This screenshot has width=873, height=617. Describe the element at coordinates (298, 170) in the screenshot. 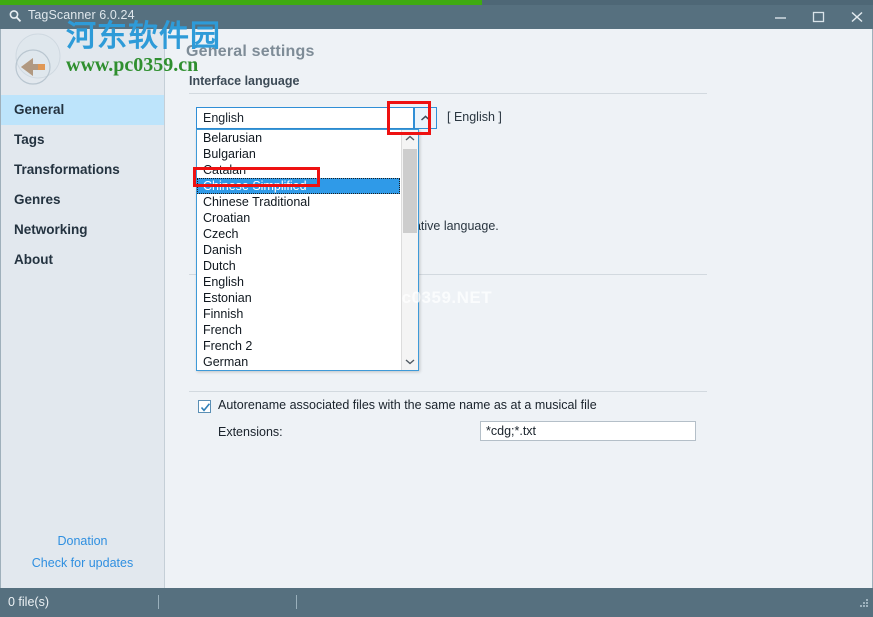

I see `dropdown-item: Catalan` at that location.